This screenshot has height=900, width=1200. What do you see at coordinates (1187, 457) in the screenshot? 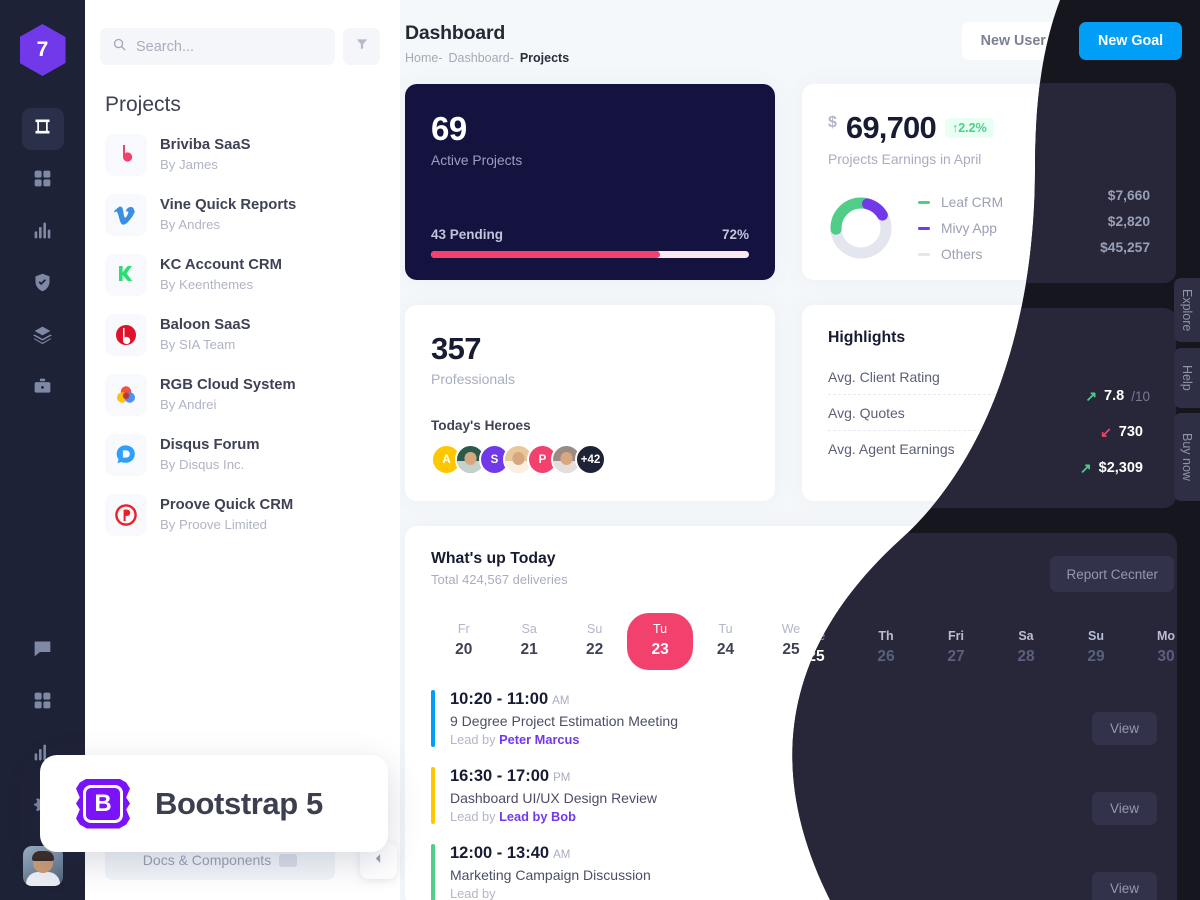
I see `side-tab-buy-now: Buy now` at bounding box center [1187, 457].